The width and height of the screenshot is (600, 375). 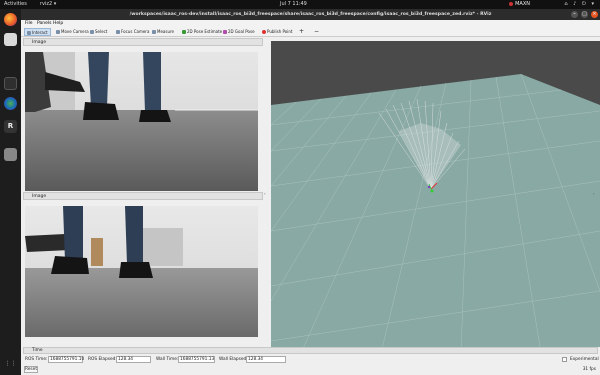 I want to click on maximize-button: □, so click(x=584, y=14).